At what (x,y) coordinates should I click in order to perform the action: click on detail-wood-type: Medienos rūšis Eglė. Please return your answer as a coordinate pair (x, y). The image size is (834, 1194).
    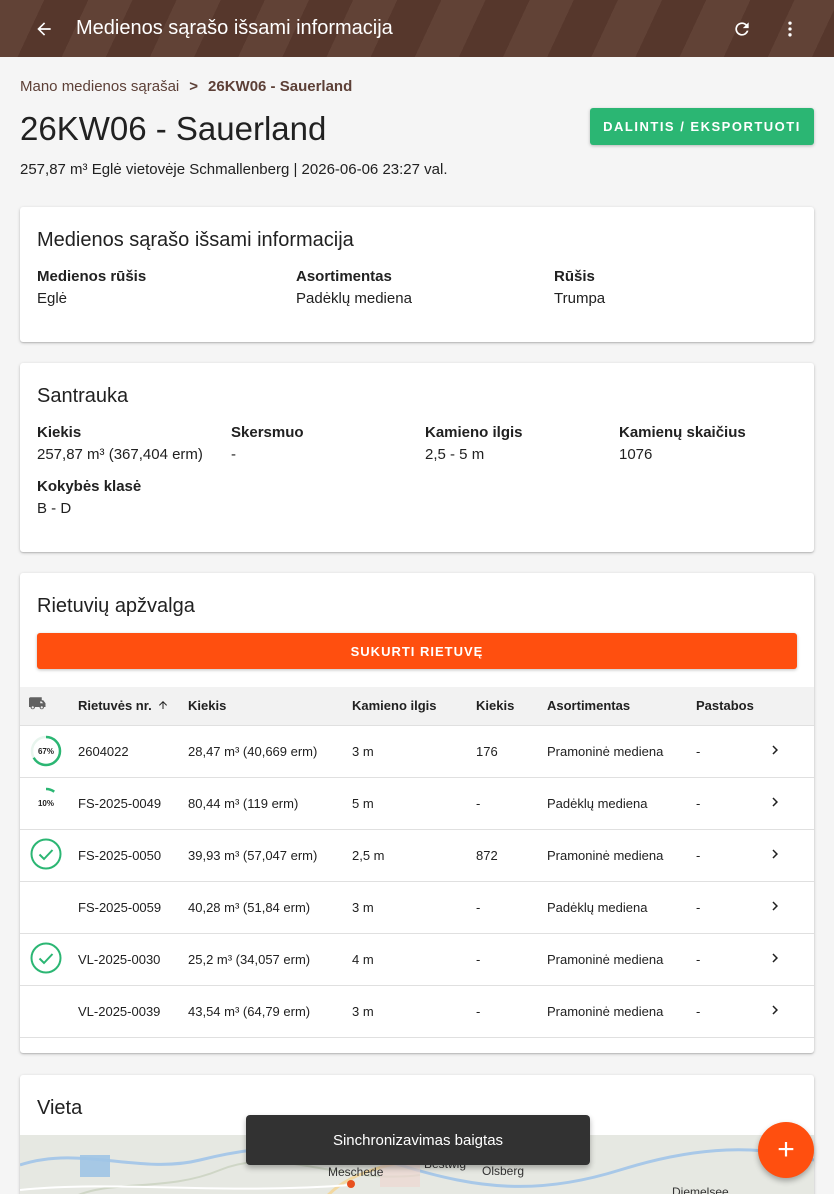
    Looking at the image, I should click on (91, 287).